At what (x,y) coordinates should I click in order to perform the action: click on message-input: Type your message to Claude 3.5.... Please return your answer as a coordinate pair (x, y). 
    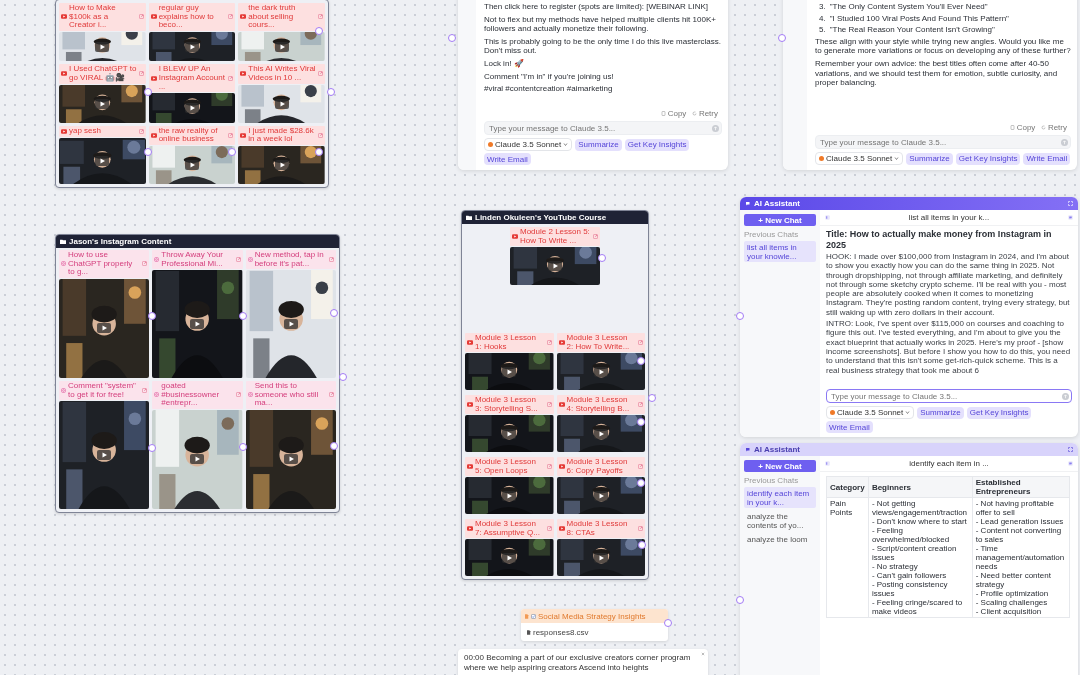
    Looking at the image, I should click on (949, 396).